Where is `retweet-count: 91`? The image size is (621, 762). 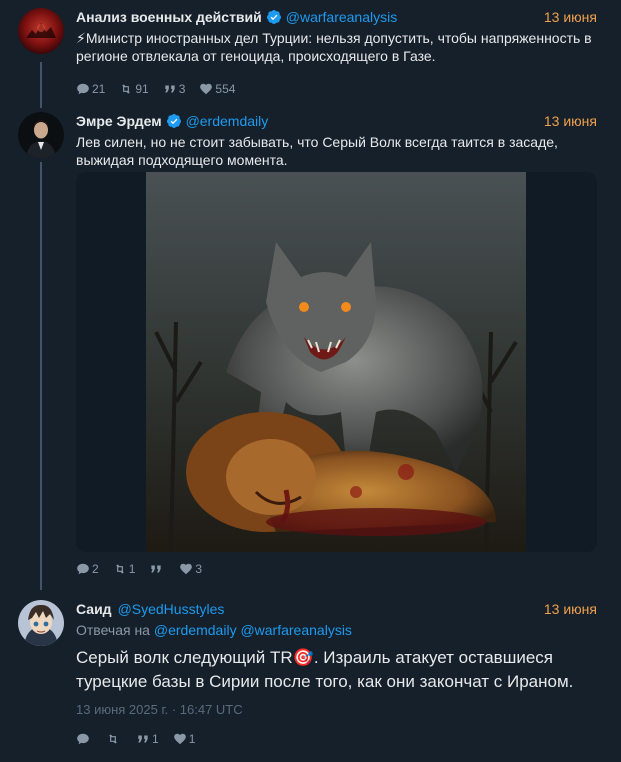
retweet-count: 91 is located at coordinates (142, 89).